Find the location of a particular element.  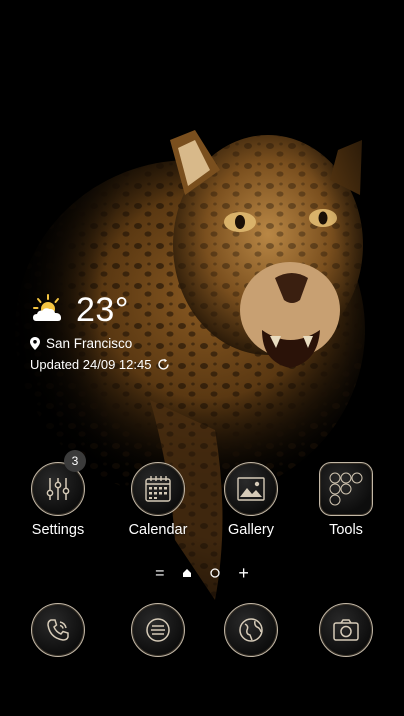

app-label: Calendar is located at coordinates (158, 530).